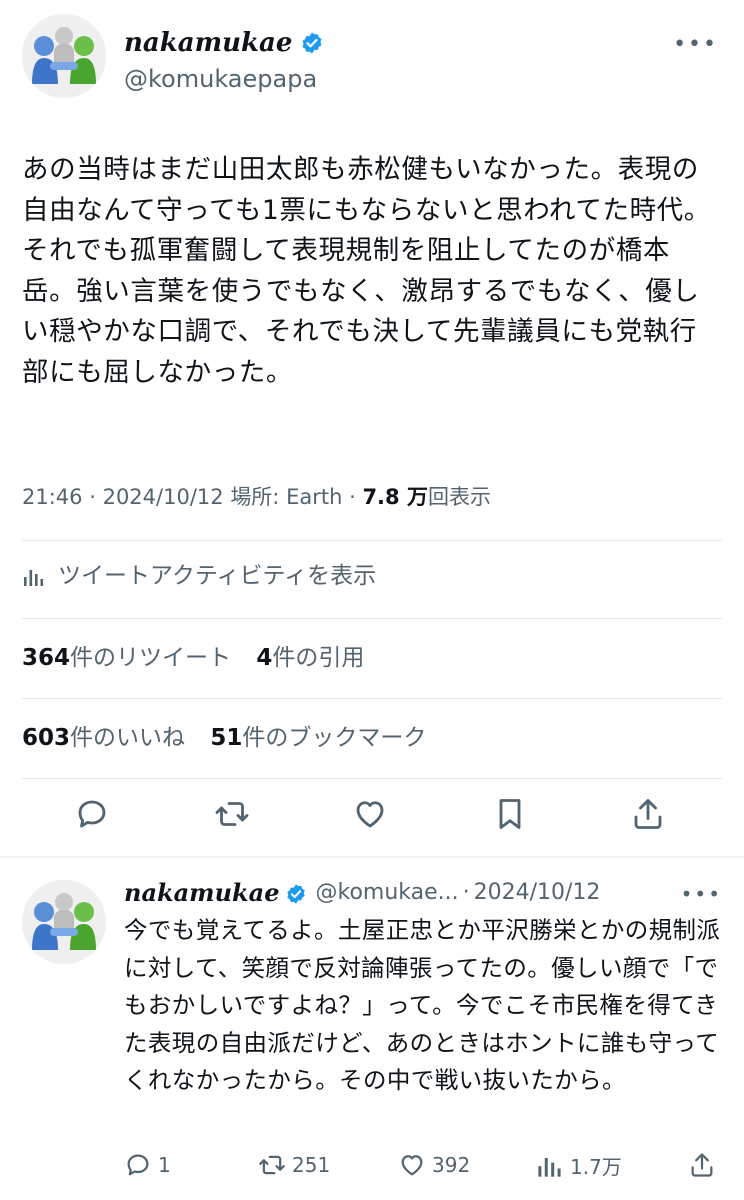 The width and height of the screenshot is (744, 1200). What do you see at coordinates (151, 658) in the screenshot?
I see `retweets-label: 件のリツイート` at bounding box center [151, 658].